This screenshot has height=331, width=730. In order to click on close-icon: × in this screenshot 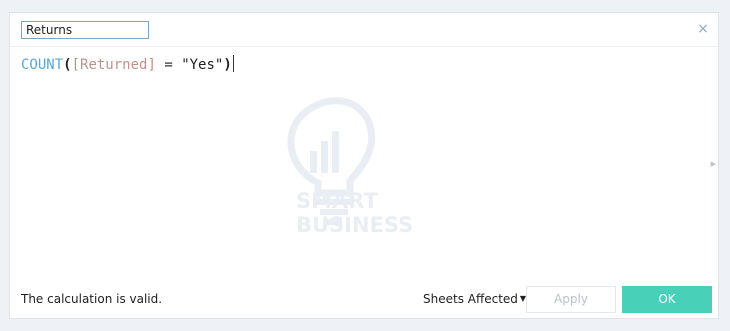, I will do `click(703, 29)`.